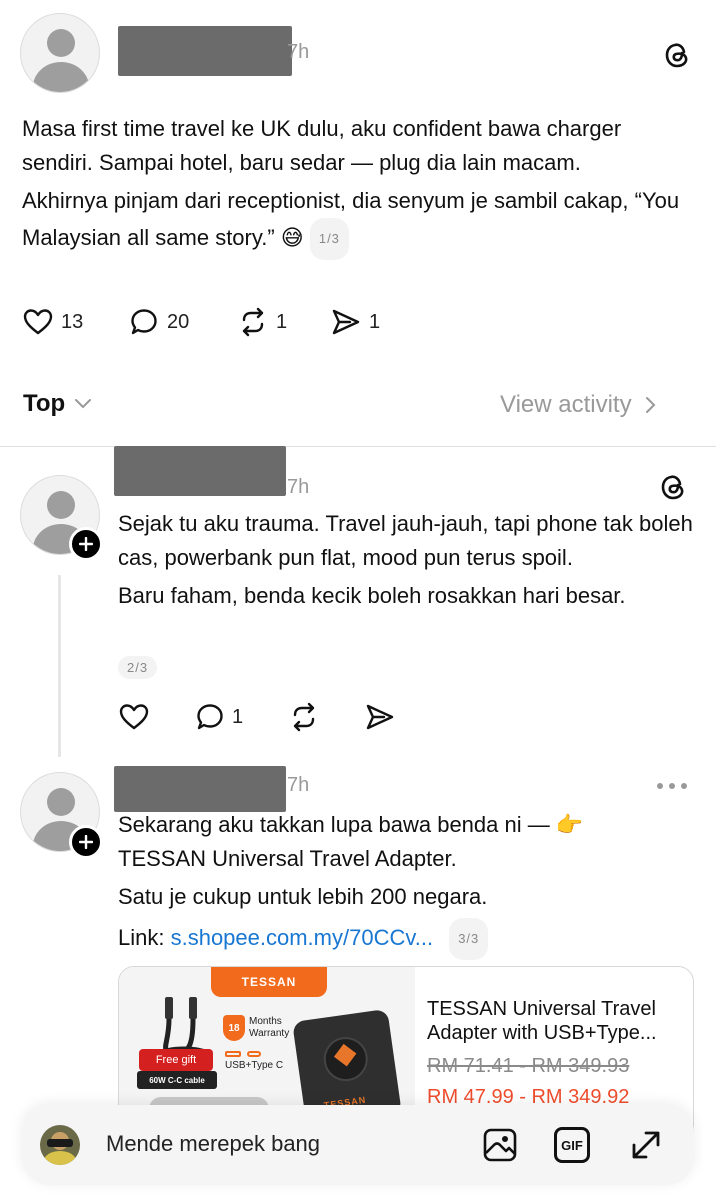 This screenshot has height=1200, width=716. I want to click on post1-timestamp: 7h, so click(298, 52).